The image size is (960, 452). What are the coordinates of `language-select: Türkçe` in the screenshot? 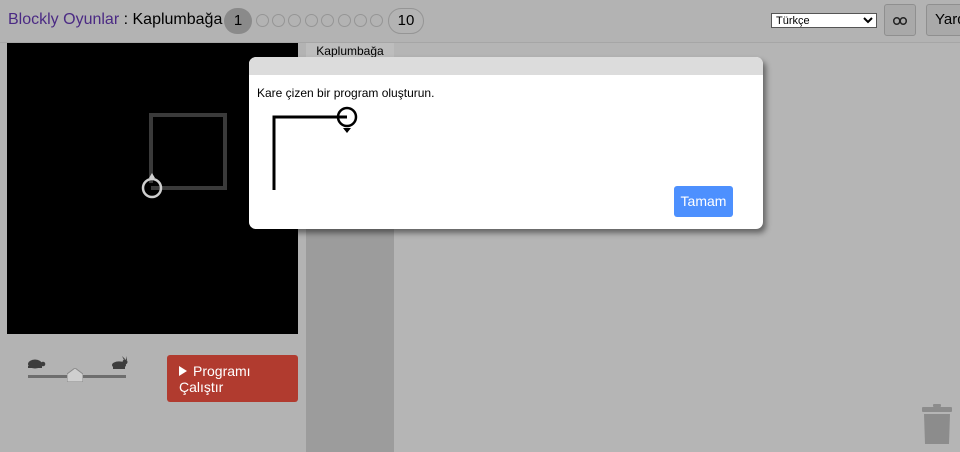 It's located at (824, 20).